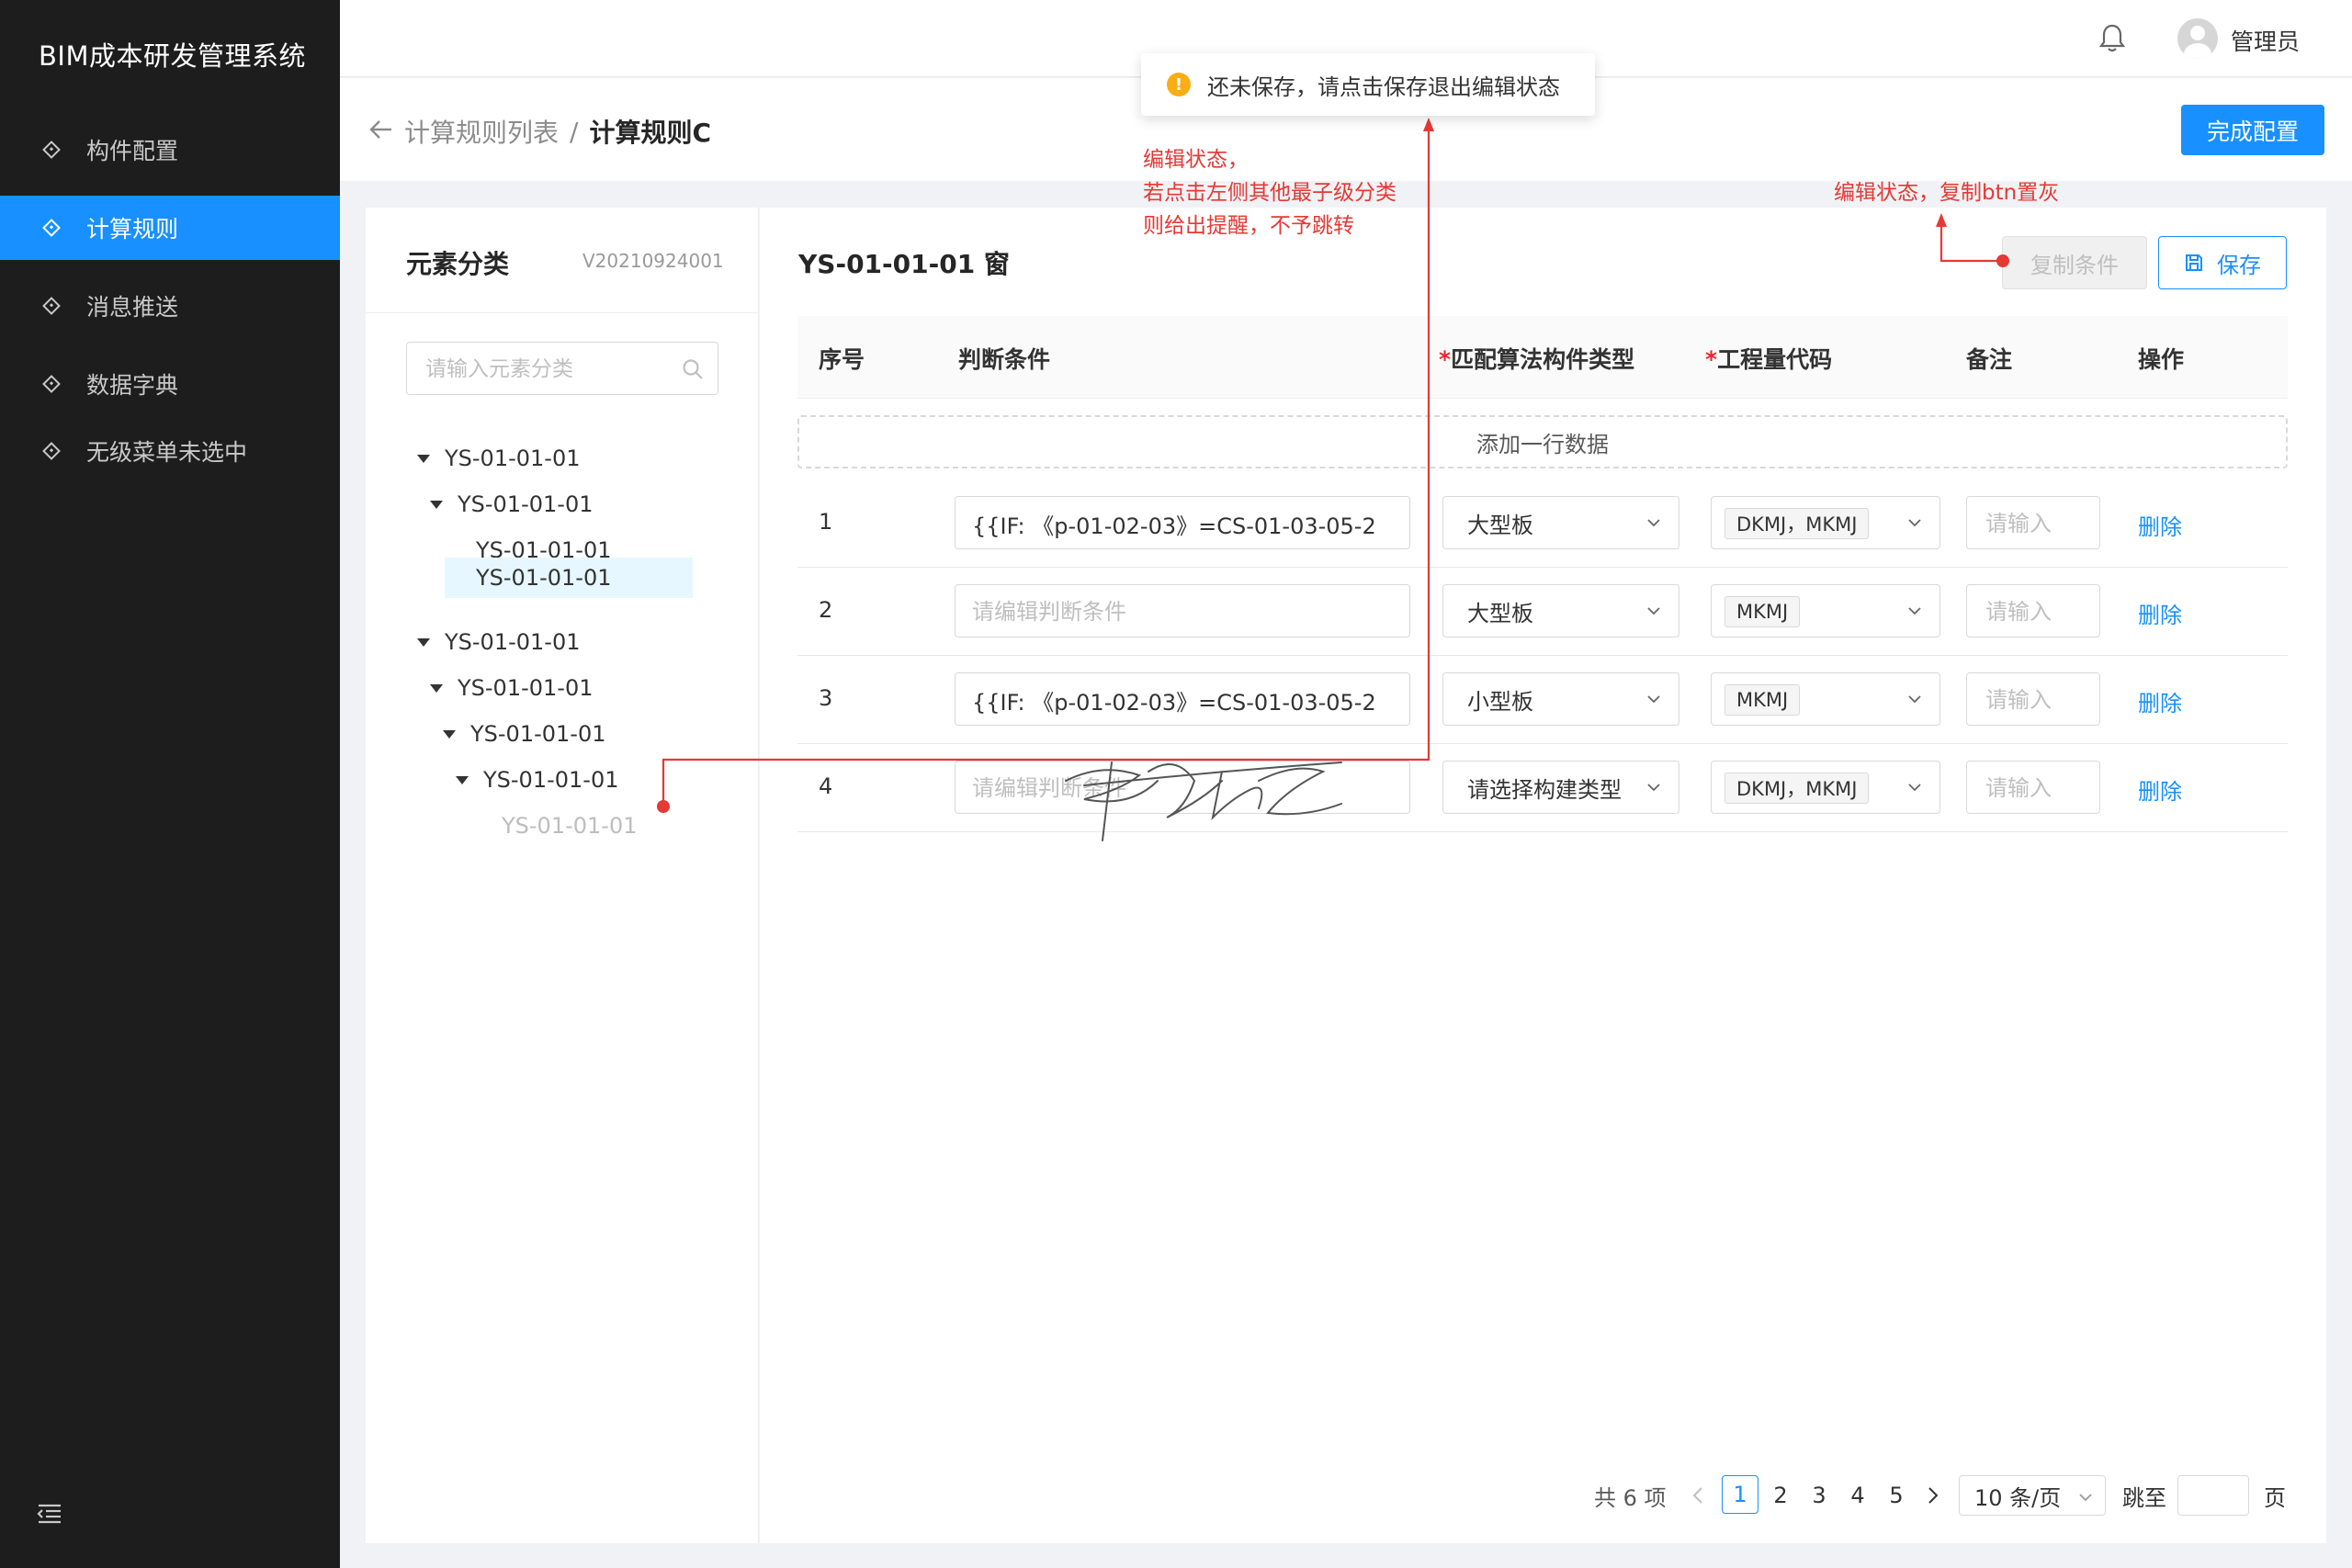 The height and width of the screenshot is (1568, 2352). Describe the element at coordinates (1897, 1496) in the screenshot. I see `pagination-page-5: 5` at that location.